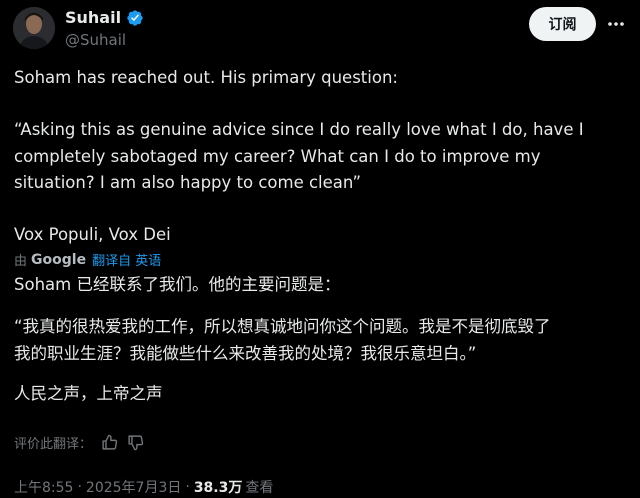 This screenshot has width=640, height=498. I want to click on google-logo: Google, so click(59, 259).